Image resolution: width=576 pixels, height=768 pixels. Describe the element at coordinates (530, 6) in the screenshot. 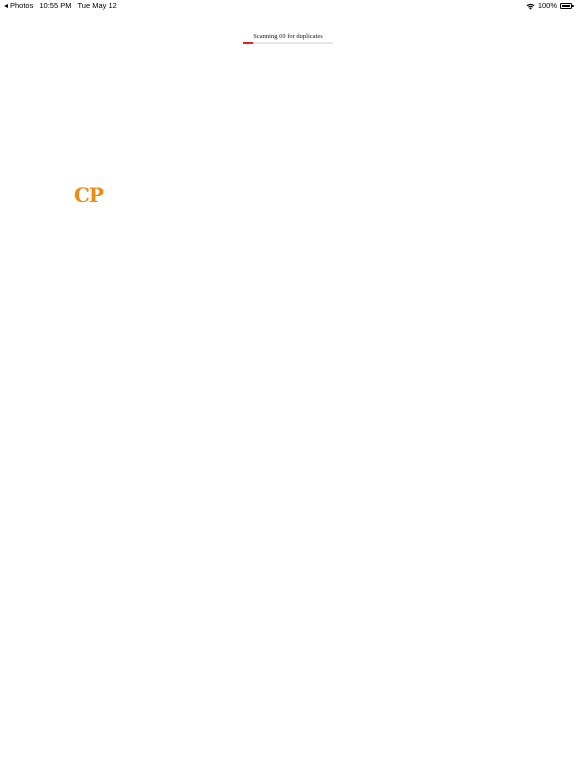

I see `wifi-icon` at that location.